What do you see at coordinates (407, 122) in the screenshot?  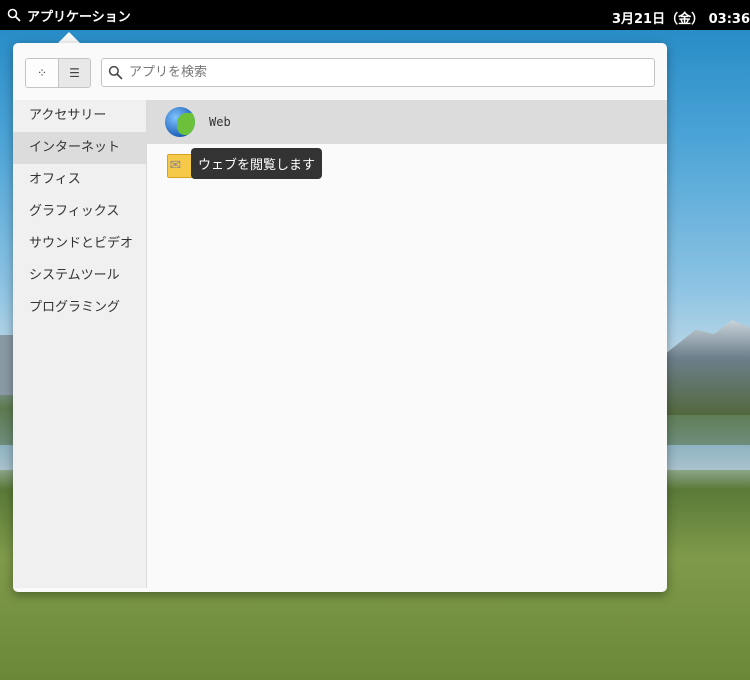 I see `app-web: Web` at bounding box center [407, 122].